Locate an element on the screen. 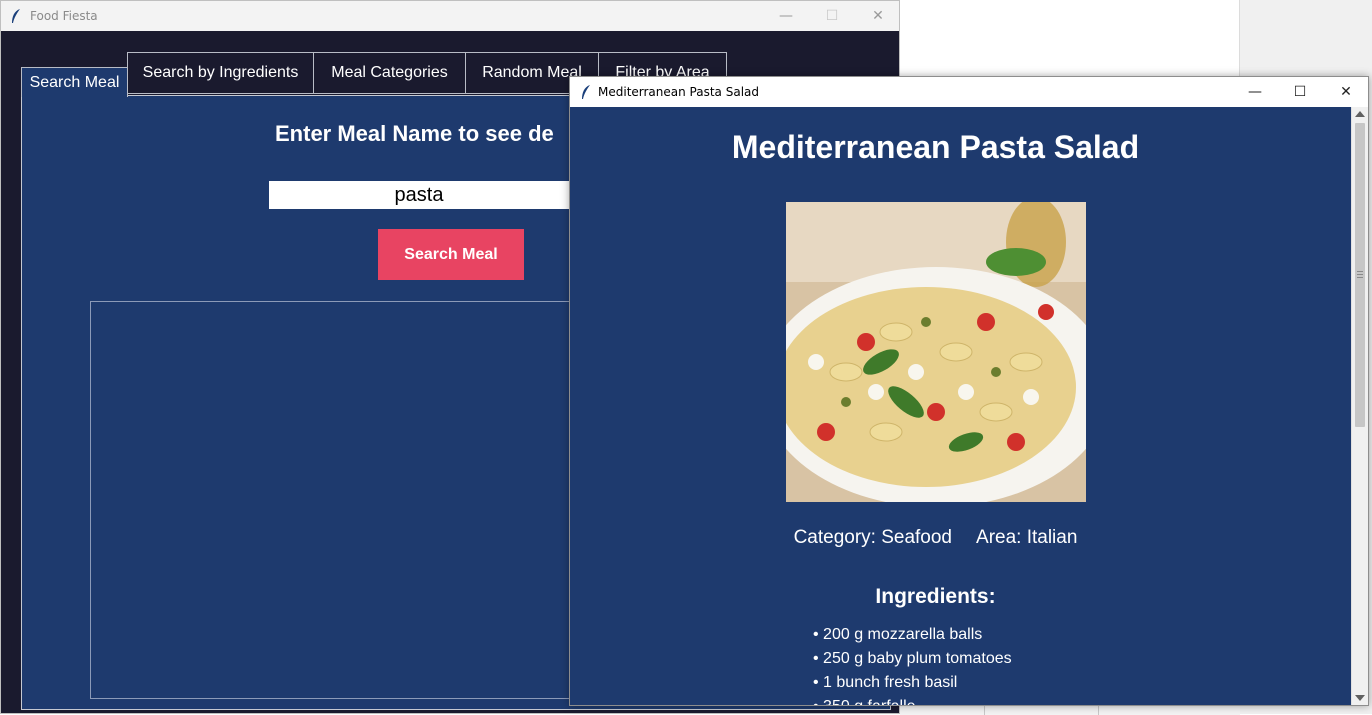 The width and height of the screenshot is (1372, 715). tab-search-meal: Search Meal is located at coordinates (74, 82).